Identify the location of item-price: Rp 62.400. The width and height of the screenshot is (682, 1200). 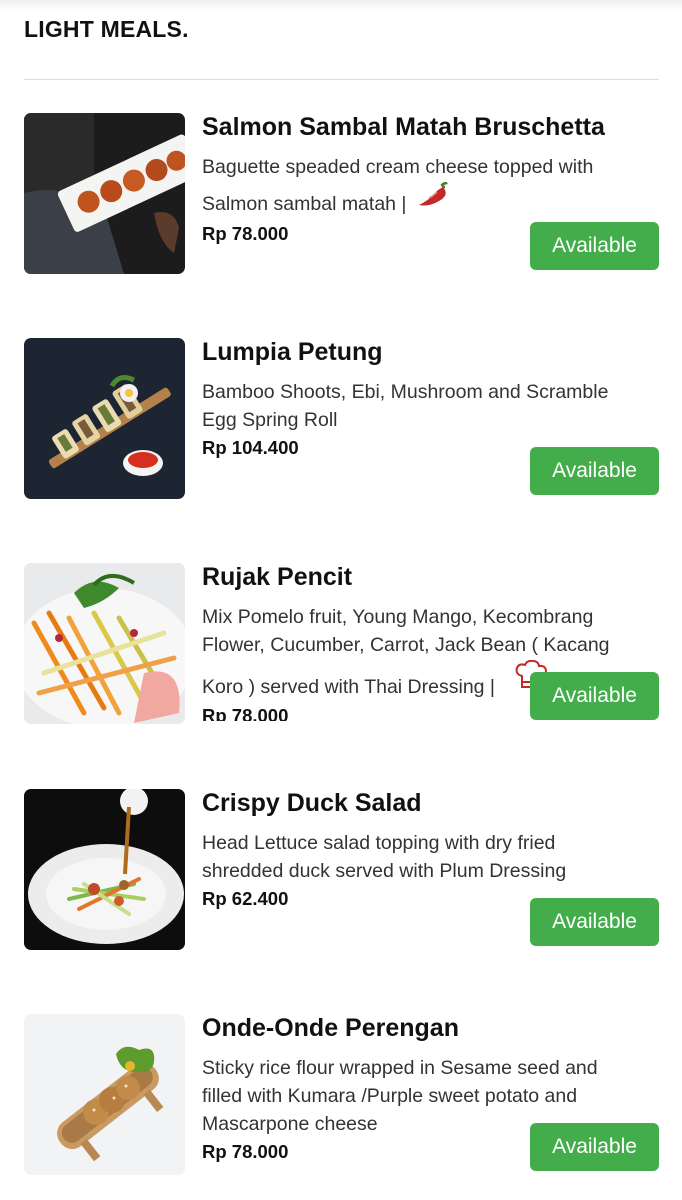
(245, 898).